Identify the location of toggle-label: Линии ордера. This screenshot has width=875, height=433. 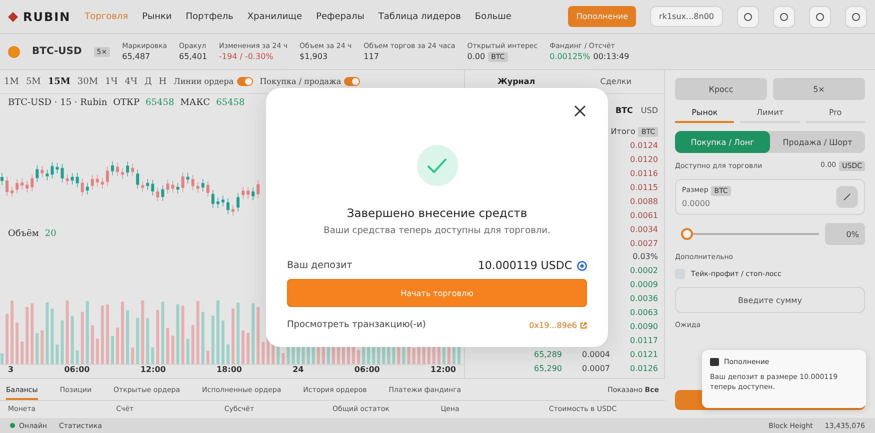
(204, 81).